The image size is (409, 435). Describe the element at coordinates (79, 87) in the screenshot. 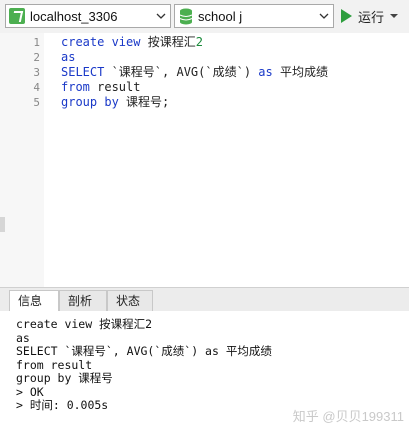

I see `code-token: from` at that location.